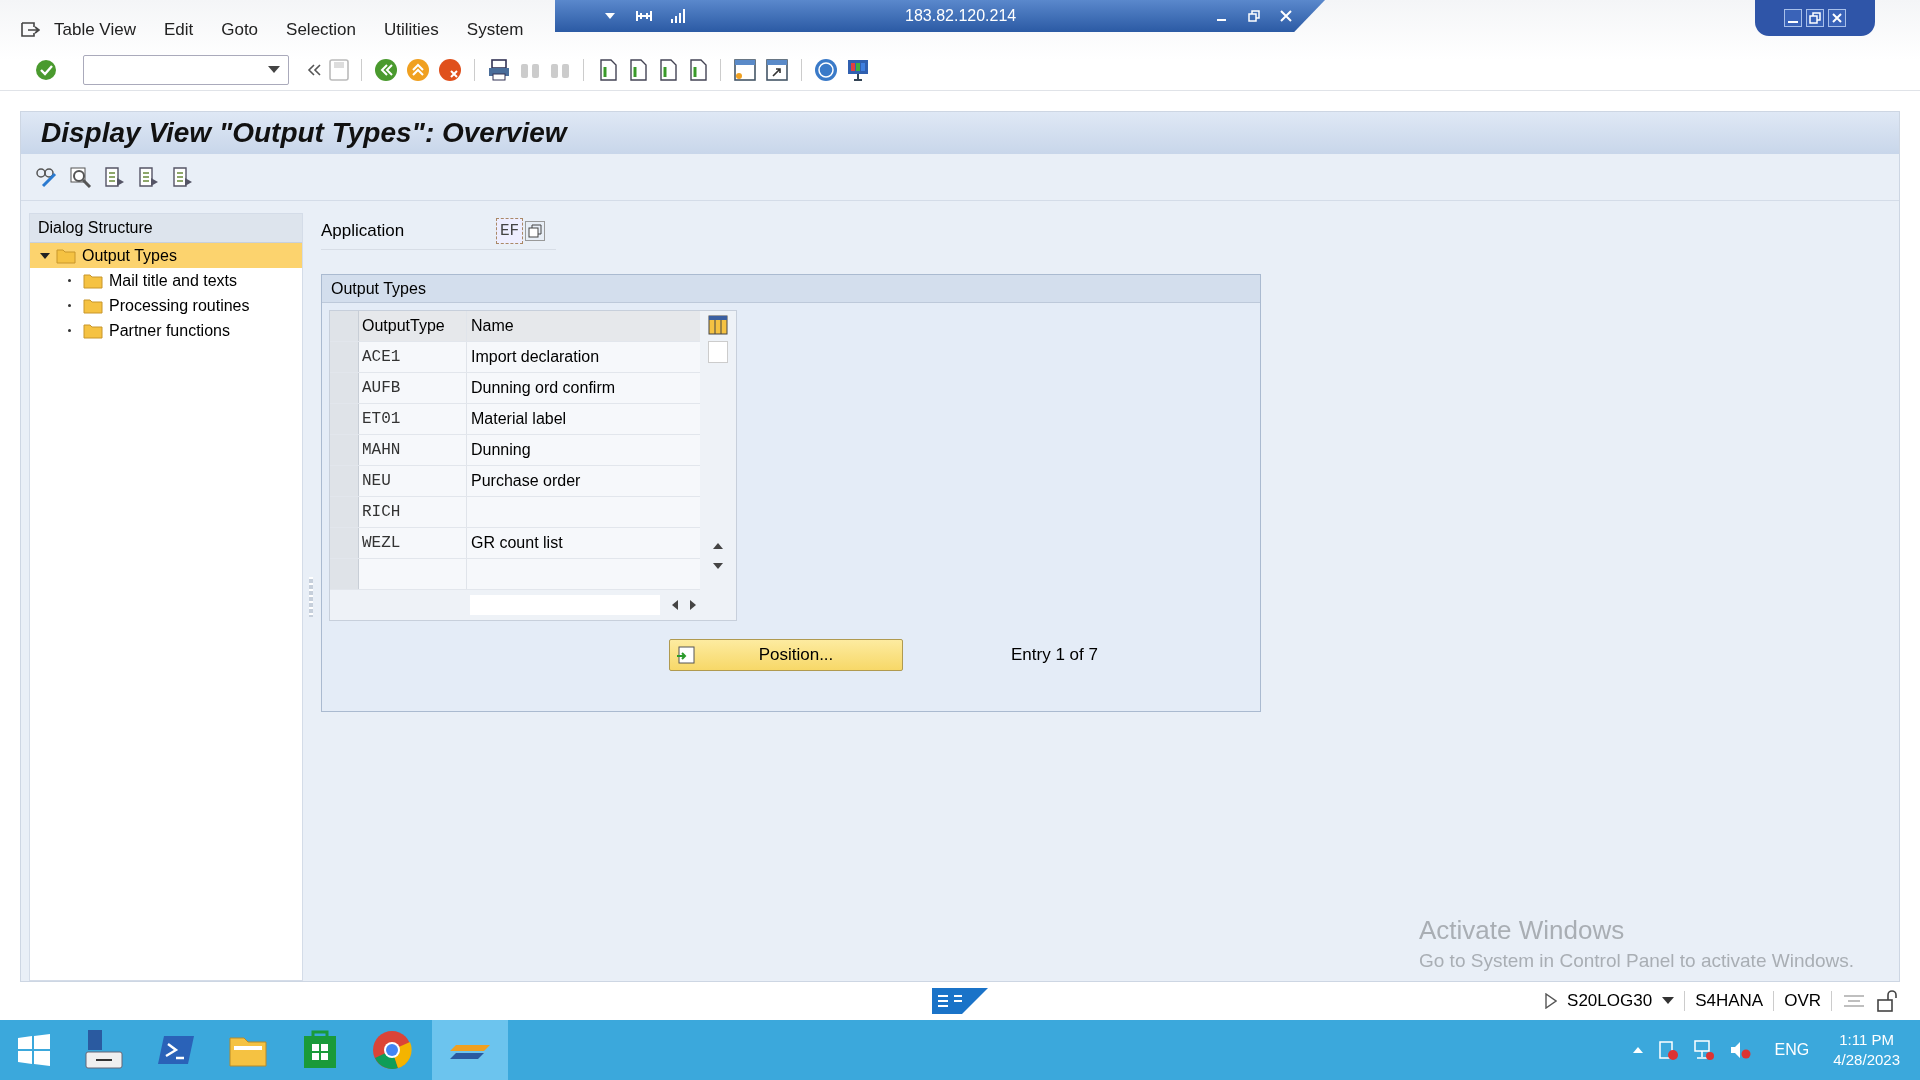 Image resolution: width=1920 pixels, height=1080 pixels. I want to click on entry-counter: Entry 1 of 7, so click(1054, 655).